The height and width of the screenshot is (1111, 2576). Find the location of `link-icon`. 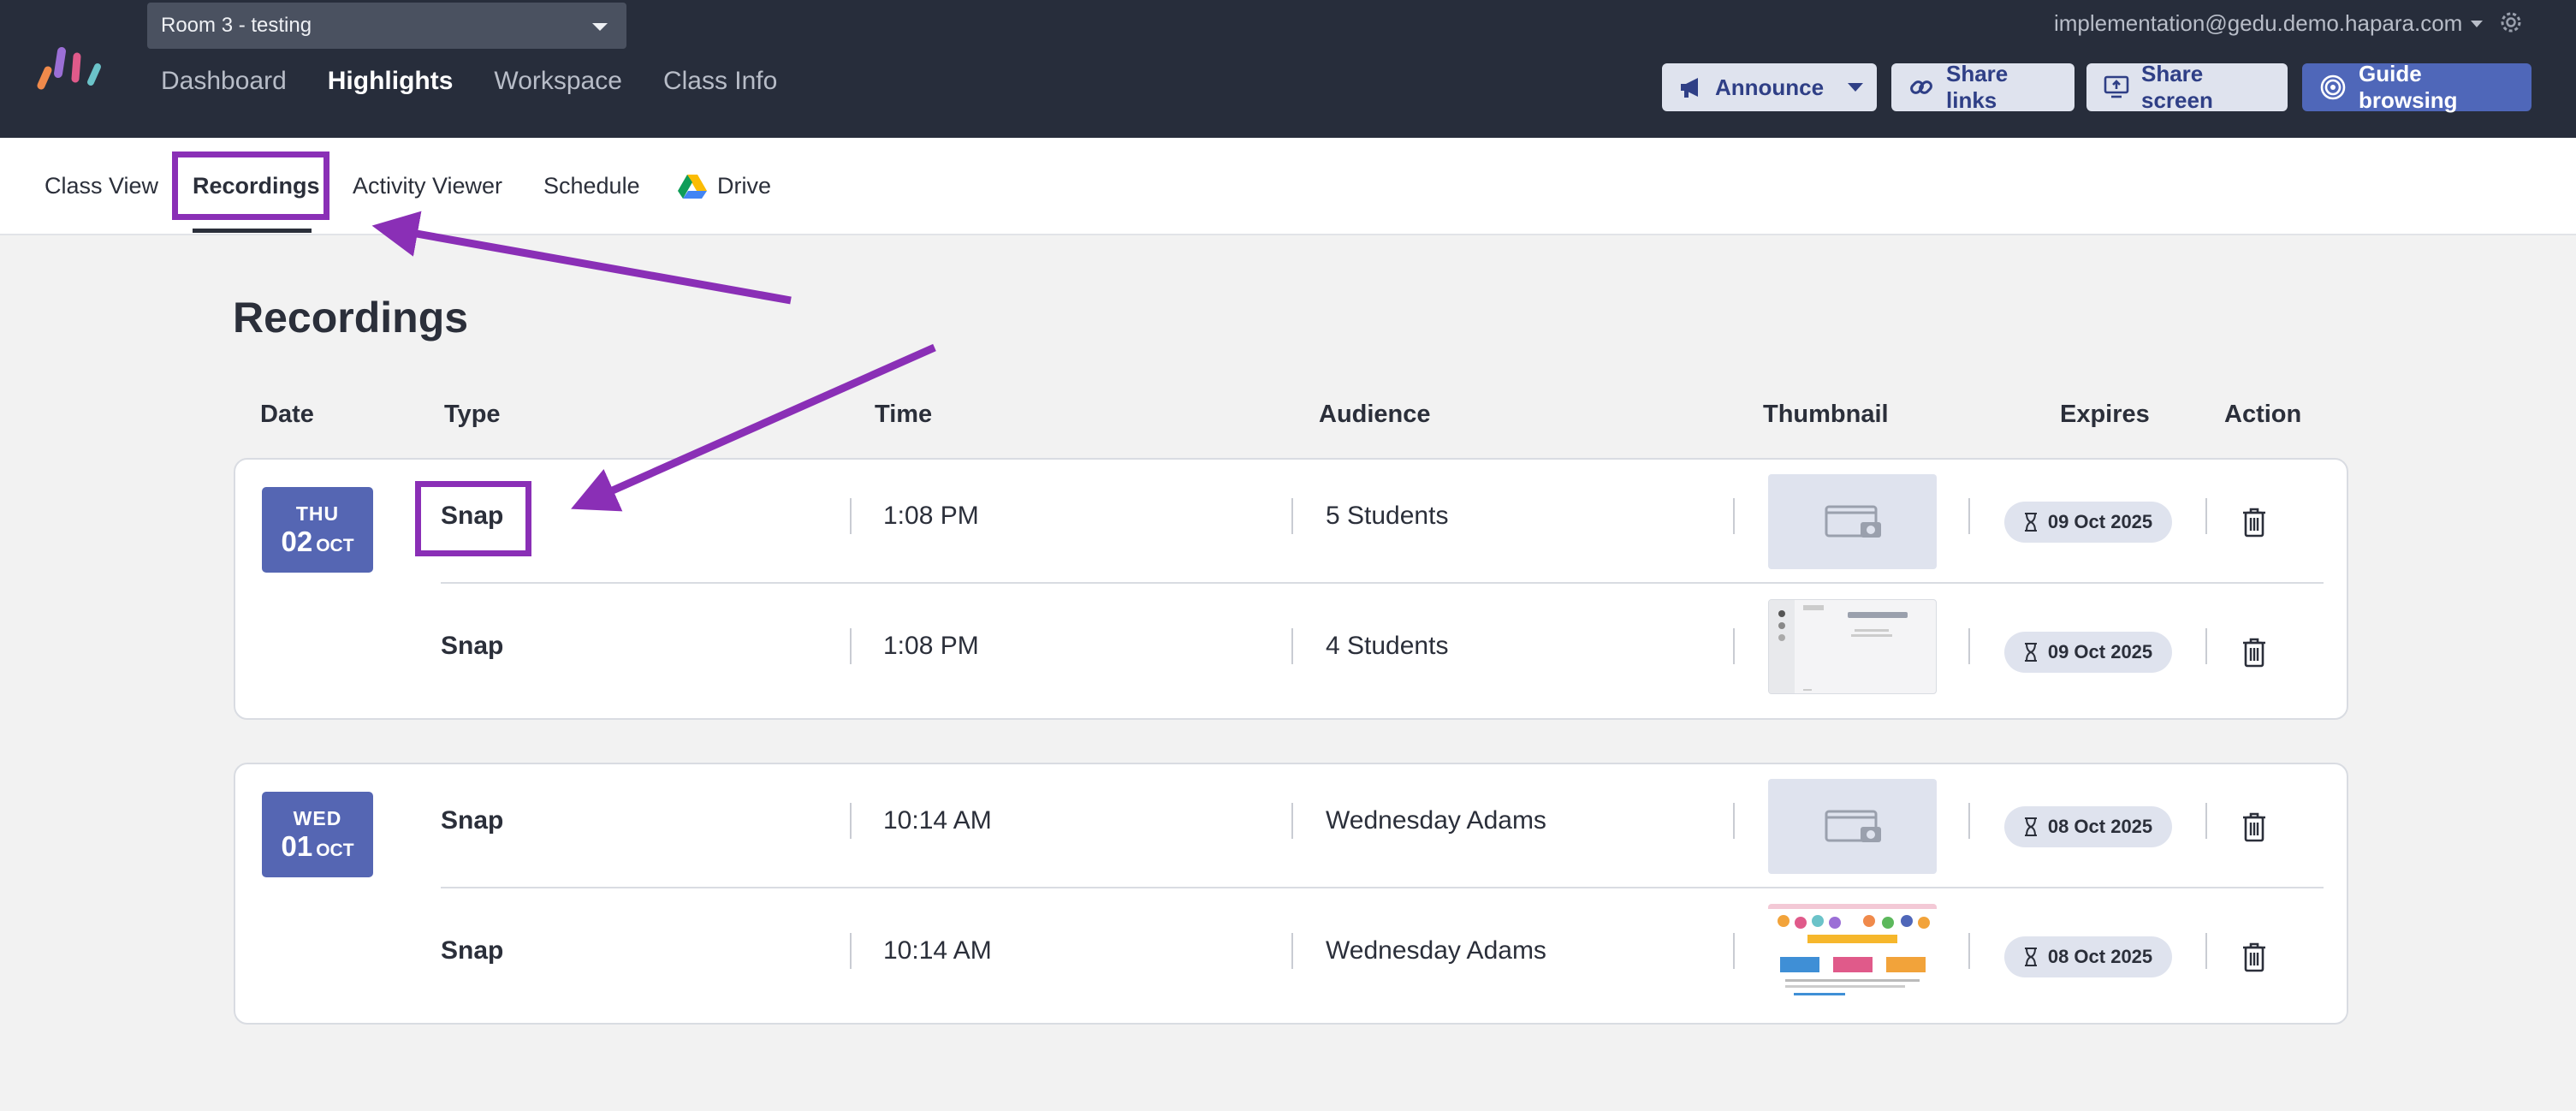

link-icon is located at coordinates (1921, 87).